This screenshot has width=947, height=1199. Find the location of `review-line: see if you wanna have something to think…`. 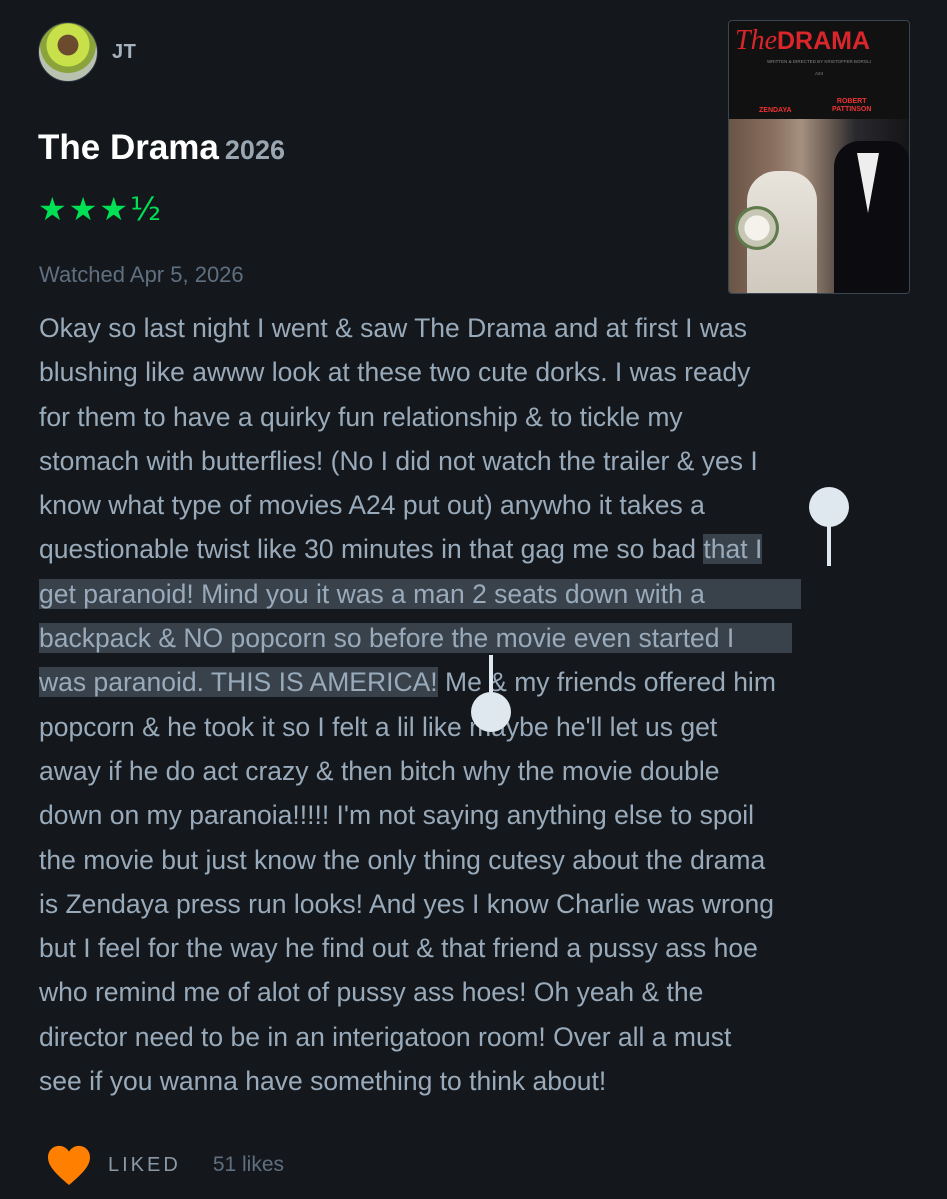

review-line: see if you wanna have something to think… is located at coordinates (323, 1081).